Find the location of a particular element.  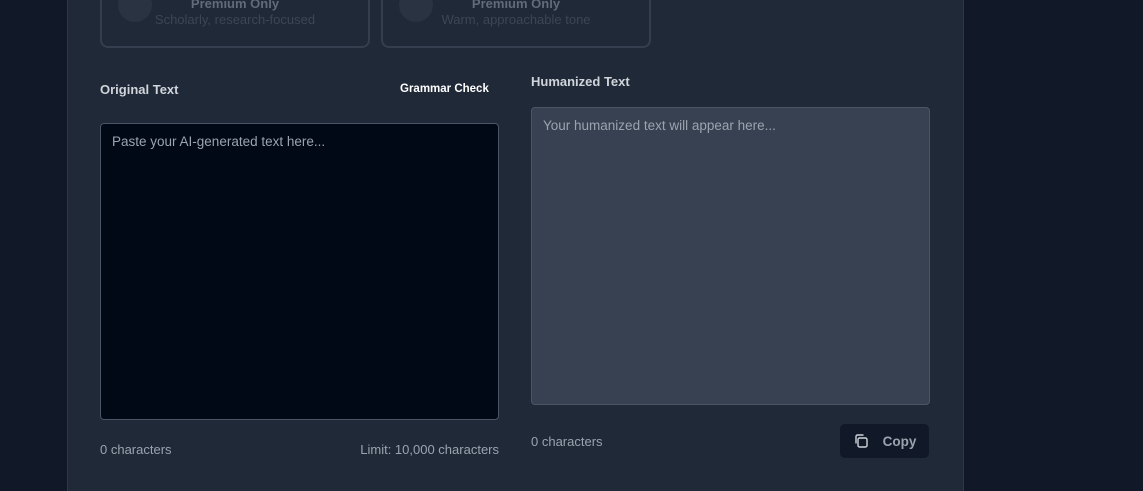

mode-card-academic: Premium Only Scholarly, research-focused is located at coordinates (235, 24).